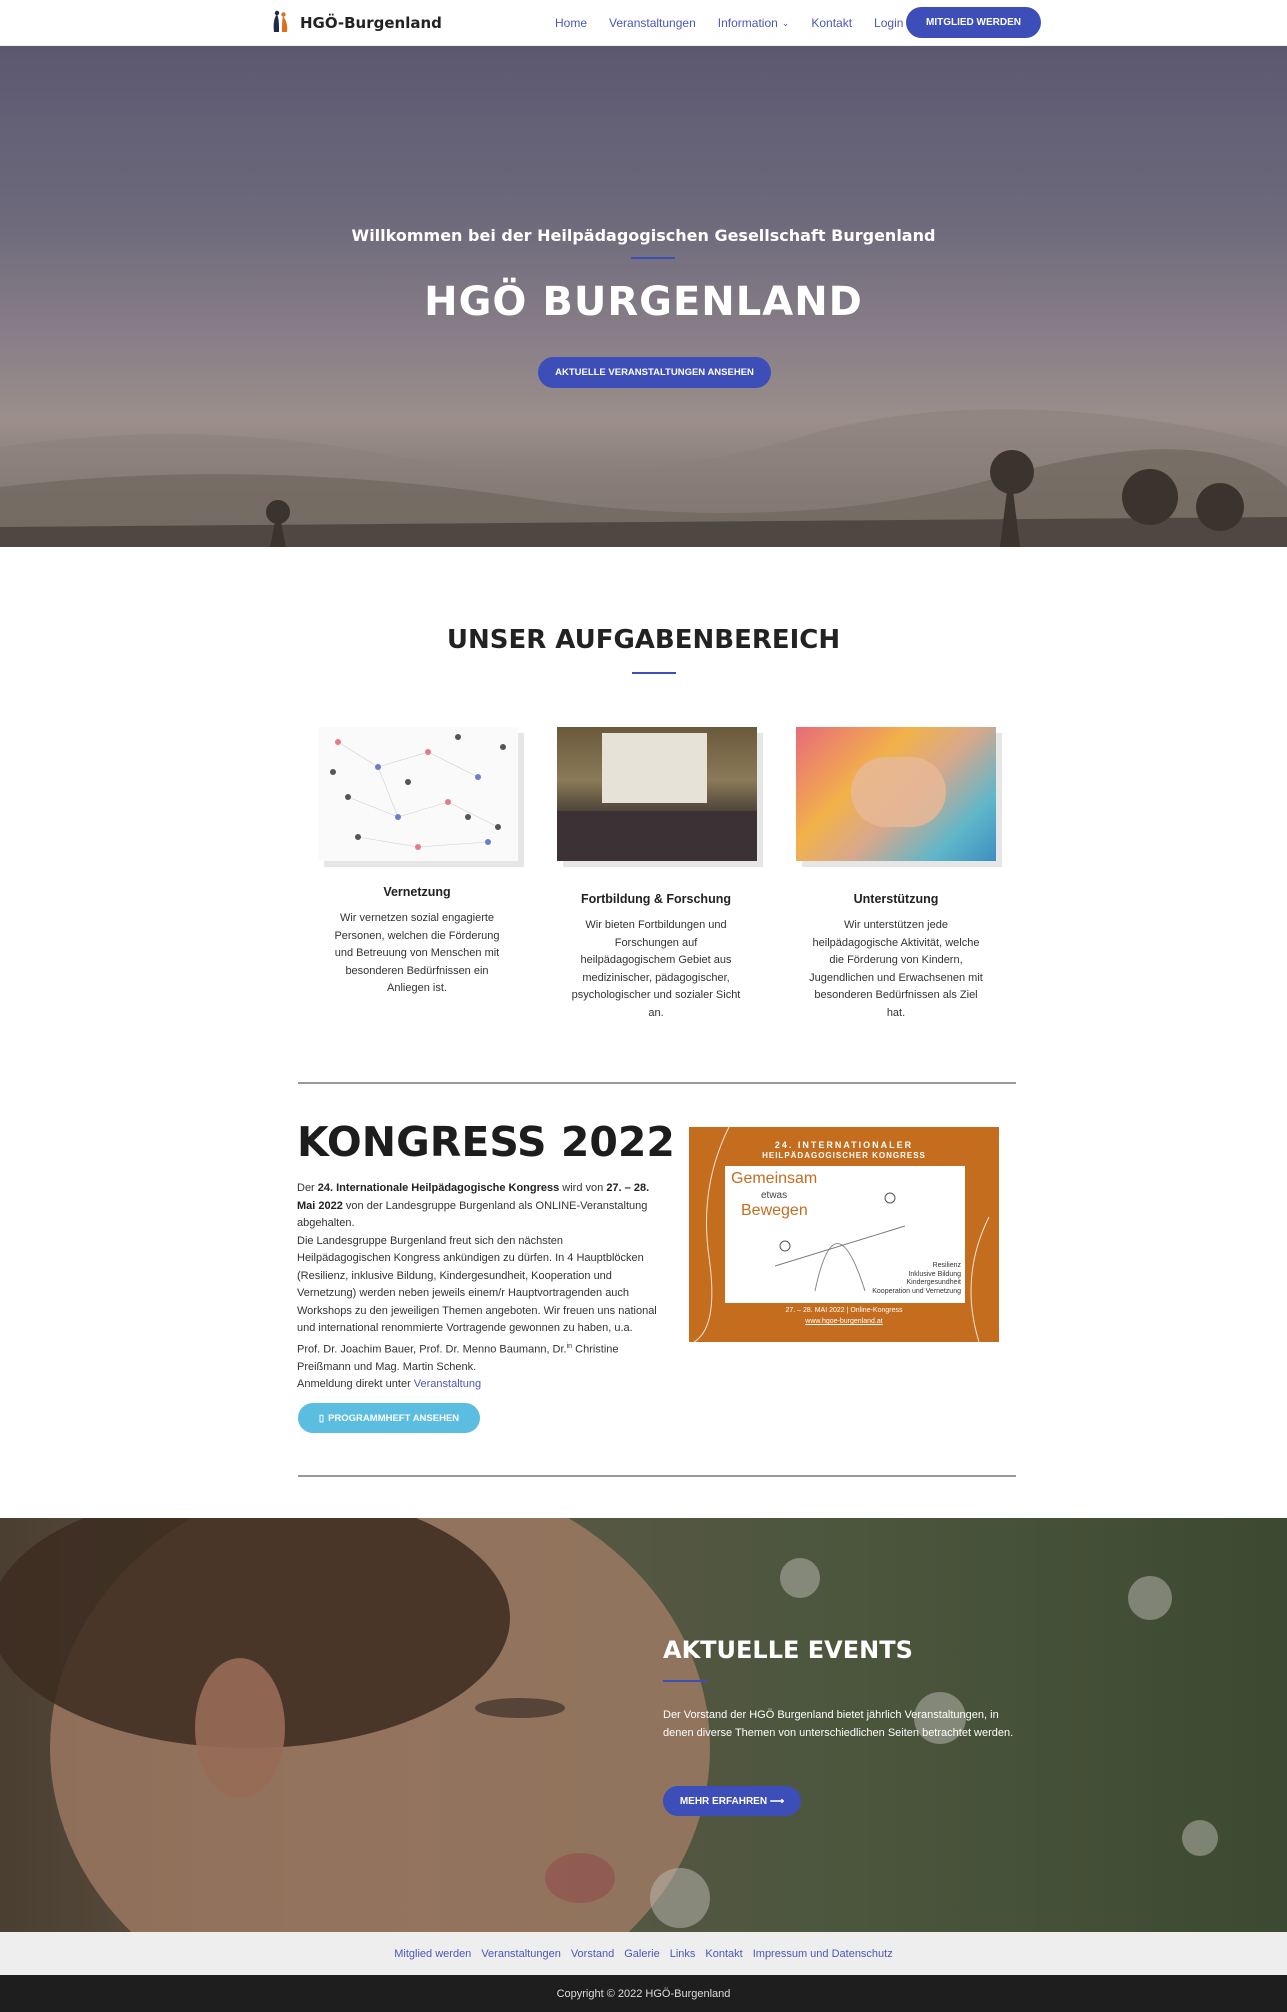 This screenshot has height=2012, width=1287. Describe the element at coordinates (785, 22) in the screenshot. I see `chevron-down-icon: ⌄` at that location.